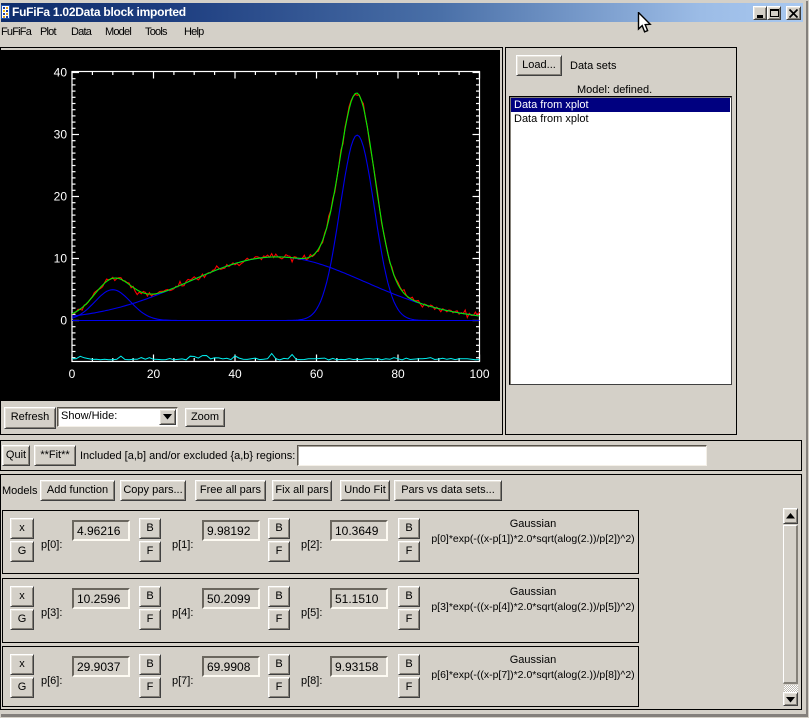 This screenshot has width=809, height=718. What do you see at coordinates (61, 135) in the screenshot?
I see `svg-text: 30` at bounding box center [61, 135].